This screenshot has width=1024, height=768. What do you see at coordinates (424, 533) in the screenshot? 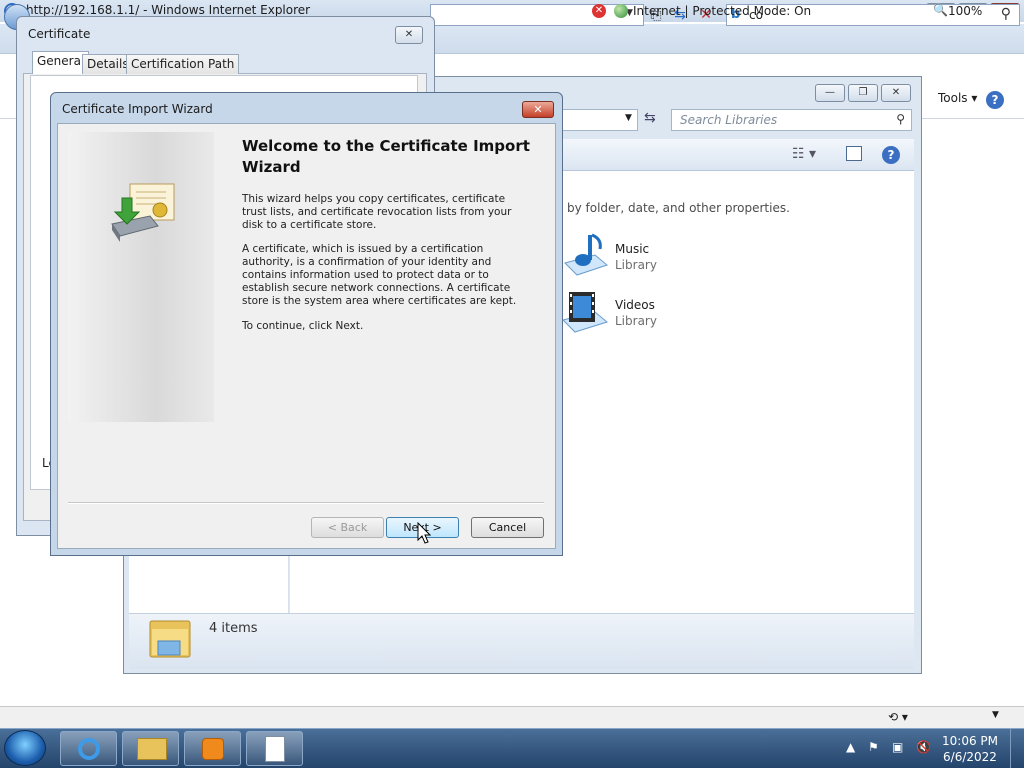
I see `mouse-cursor-icon` at bounding box center [424, 533].